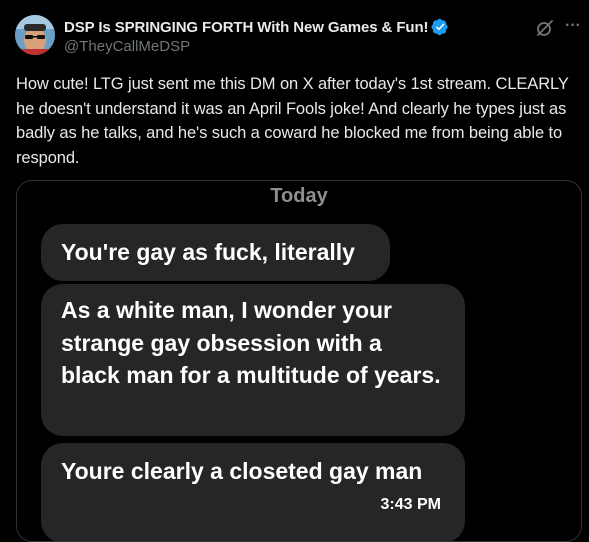 This screenshot has height=542, width=589. Describe the element at coordinates (127, 46) in the screenshot. I see `user-handle: @TheyCallMeDSP` at that location.